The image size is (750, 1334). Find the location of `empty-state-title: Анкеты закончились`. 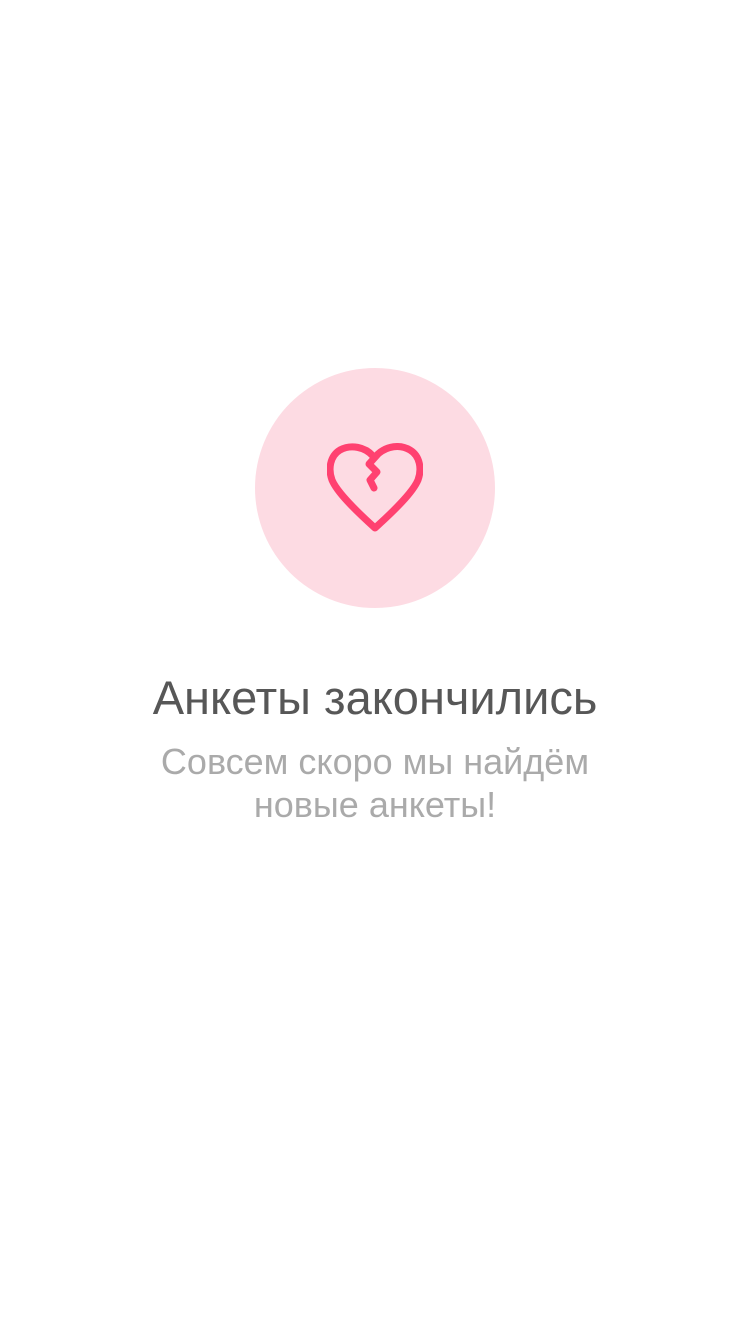

empty-state-title: Анкеты закончились is located at coordinates (375, 697).